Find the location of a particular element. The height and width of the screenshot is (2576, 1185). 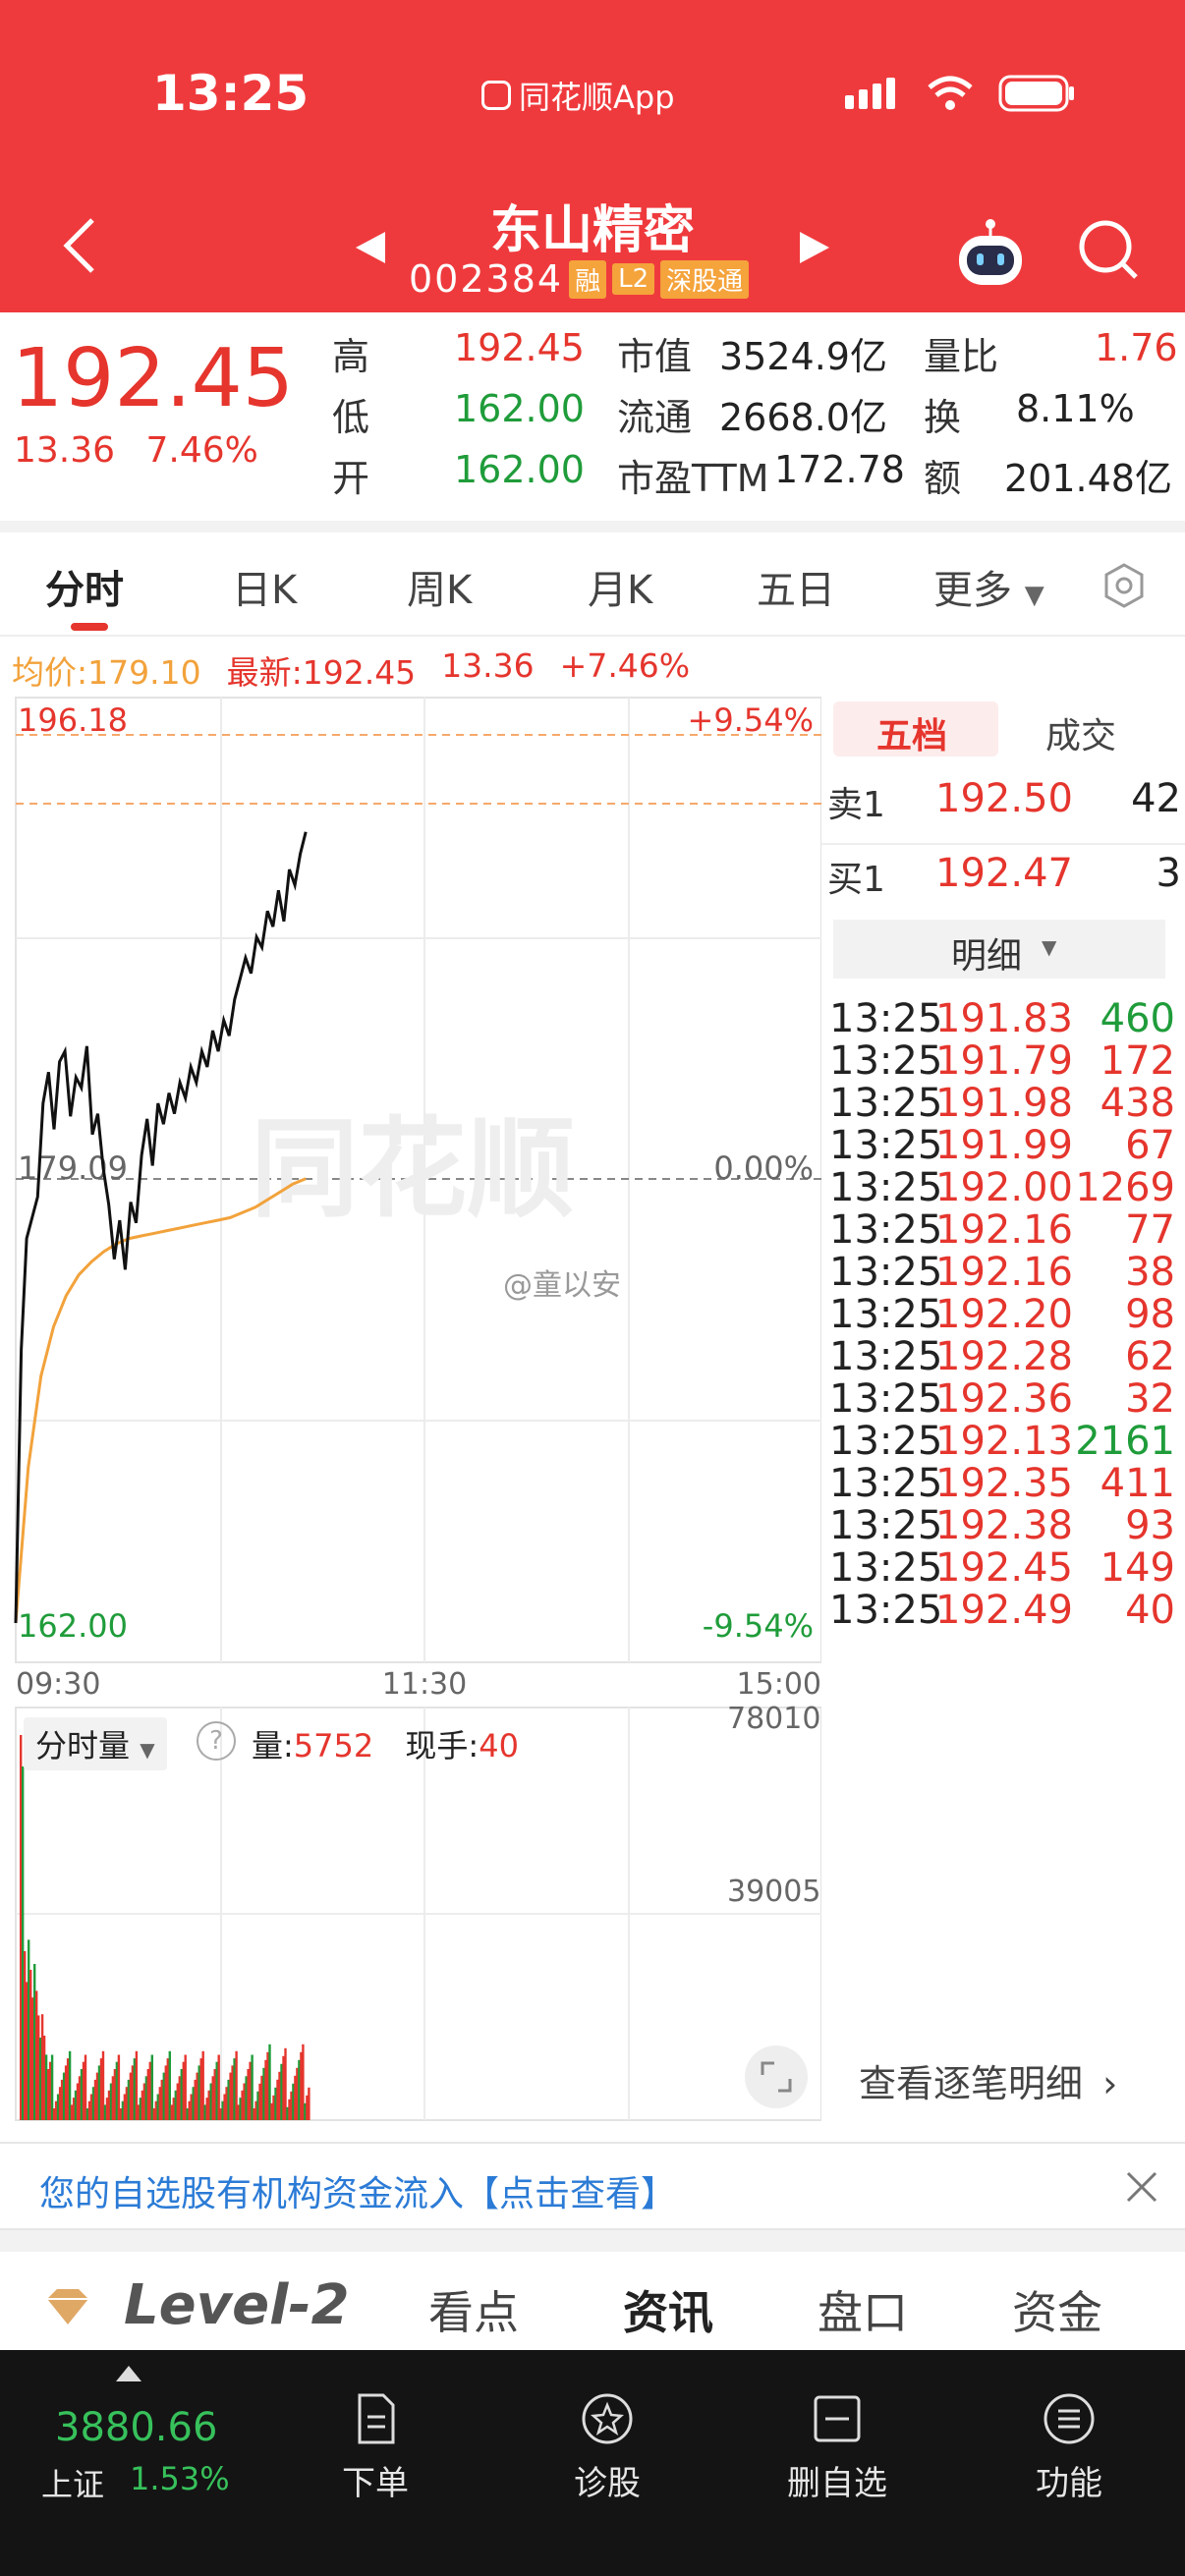

index-name: 上证 is located at coordinates (73, 2482).